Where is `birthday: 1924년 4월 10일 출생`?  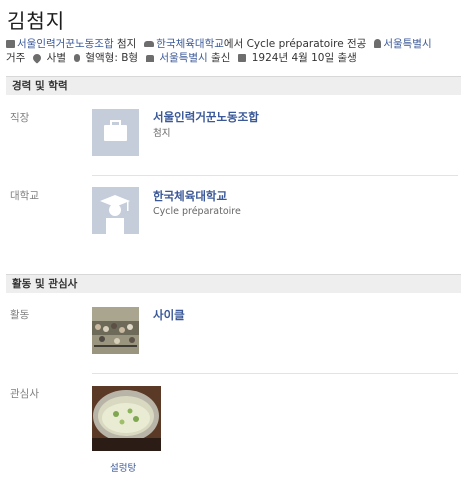
birthday: 1924년 4월 10일 출생 is located at coordinates (304, 58).